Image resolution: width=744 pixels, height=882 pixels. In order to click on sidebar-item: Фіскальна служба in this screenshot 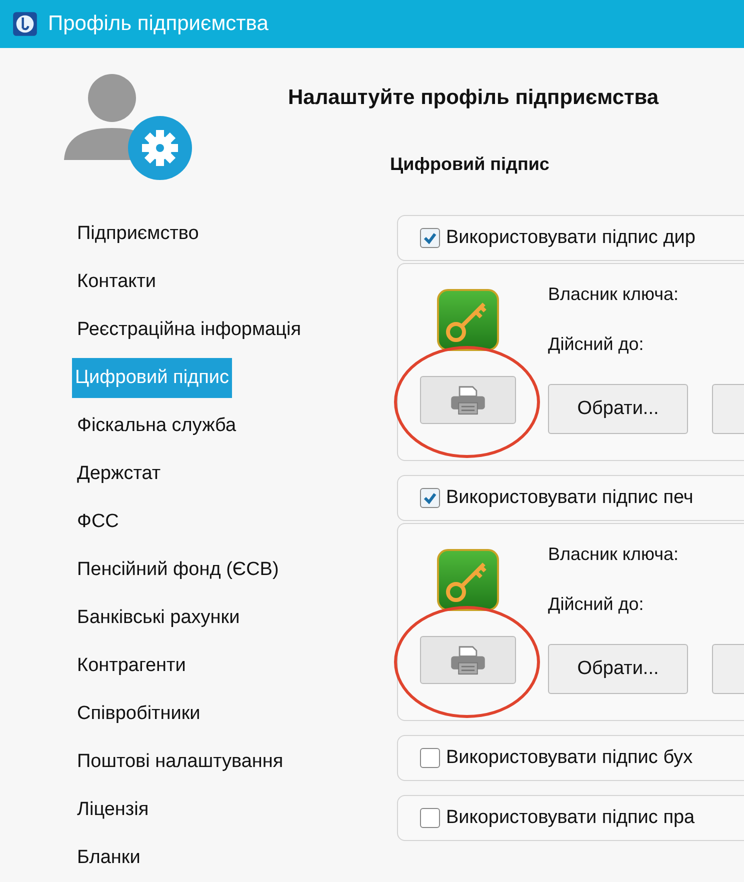, I will do `click(157, 430)`.